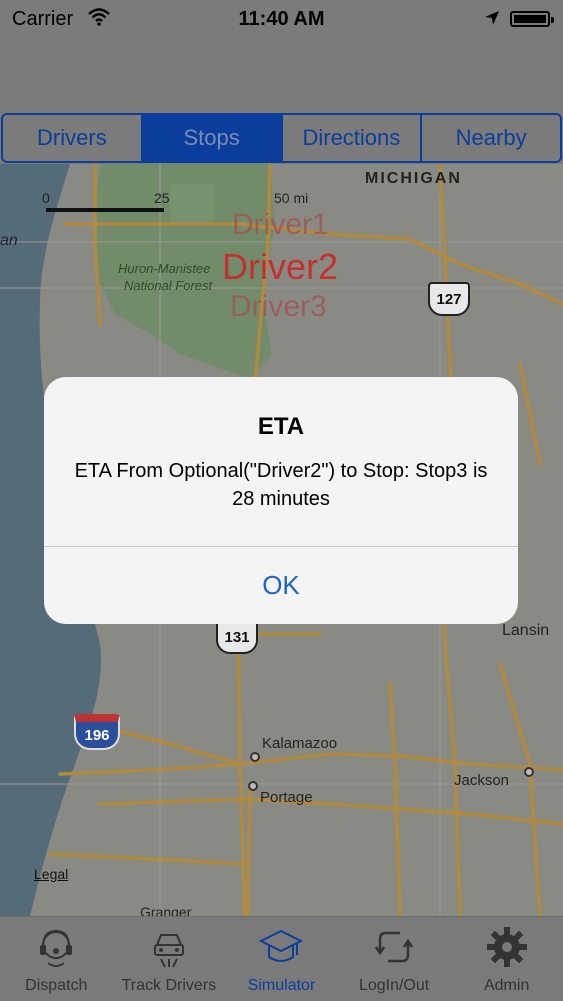 The image size is (563, 1001). I want to click on tab-dispatch: Dispatch, so click(56, 959).